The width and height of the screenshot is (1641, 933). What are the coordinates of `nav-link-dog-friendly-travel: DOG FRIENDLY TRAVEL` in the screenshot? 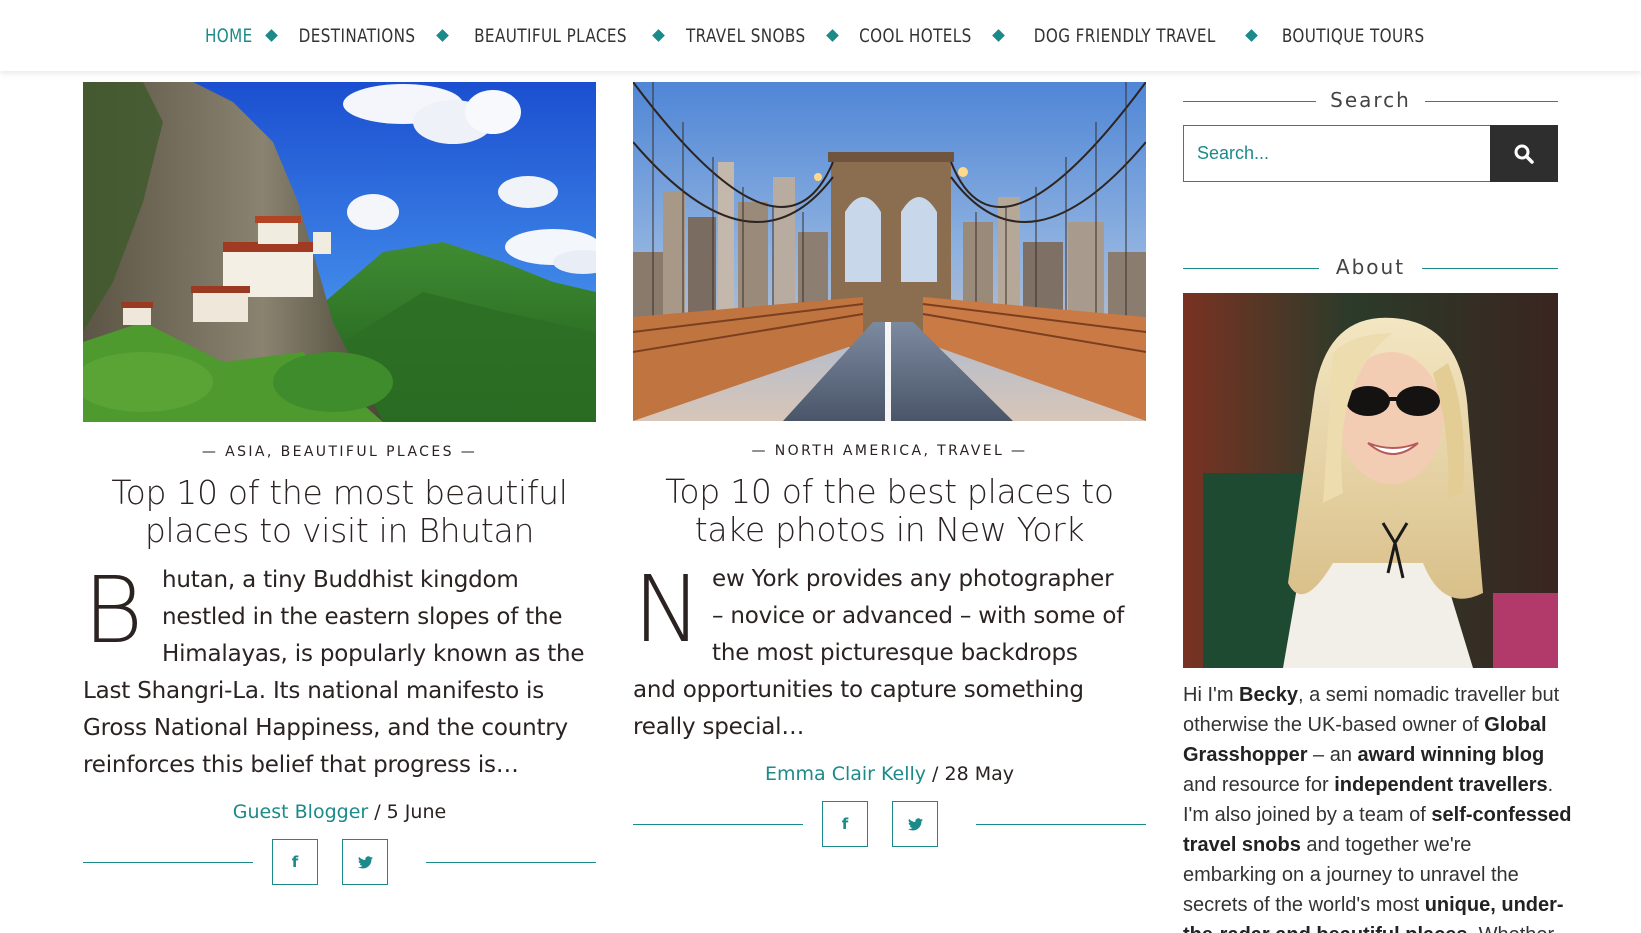 It's located at (1125, 36).